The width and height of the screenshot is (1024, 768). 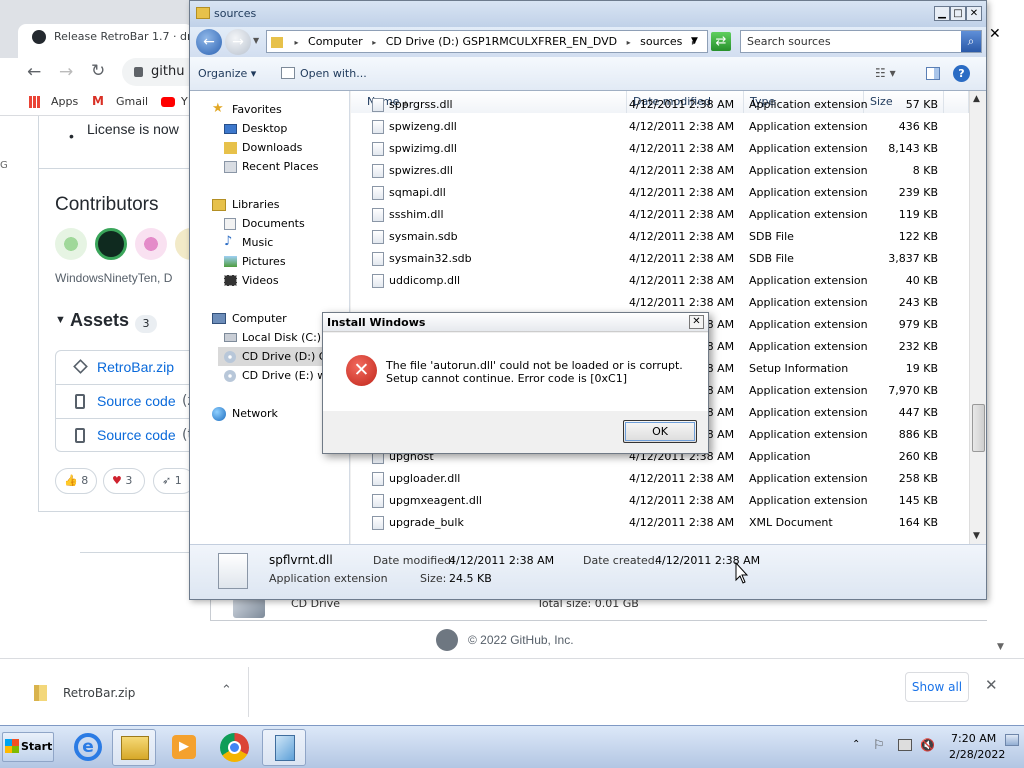 What do you see at coordinates (885, 73) in the screenshot?
I see `view-options-icon: ☷ ▾` at bounding box center [885, 73].